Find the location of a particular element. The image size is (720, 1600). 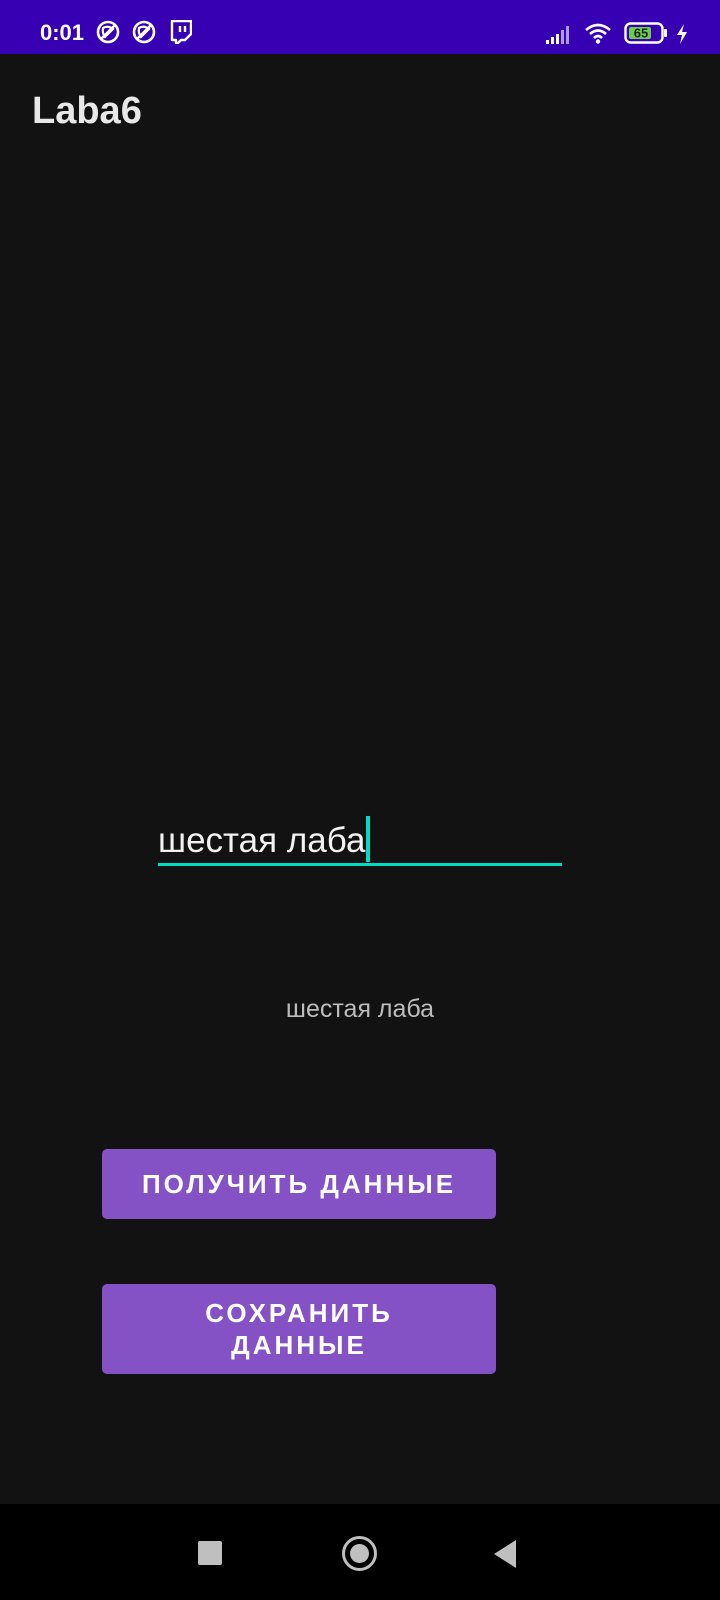

text-cursor is located at coordinates (368, 839).